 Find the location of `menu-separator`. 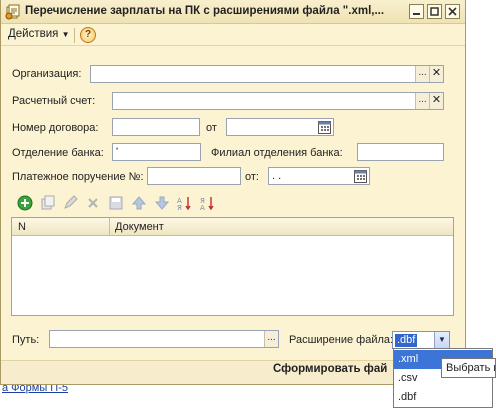

menu-separator is located at coordinates (74, 35).